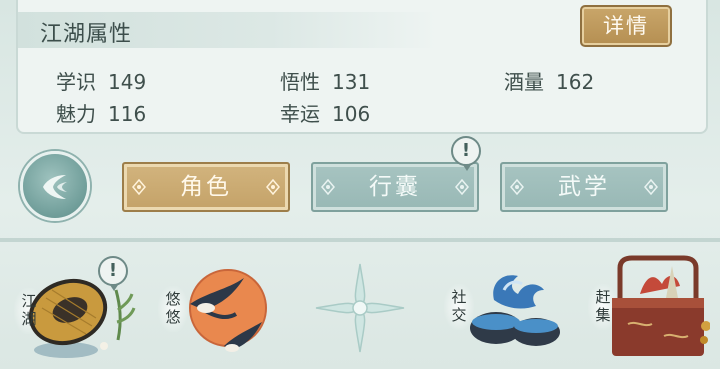 Image resolution: width=720 pixels, height=369 pixels. What do you see at coordinates (300, 114) in the screenshot?
I see `stat-label: 幸运` at bounding box center [300, 114].